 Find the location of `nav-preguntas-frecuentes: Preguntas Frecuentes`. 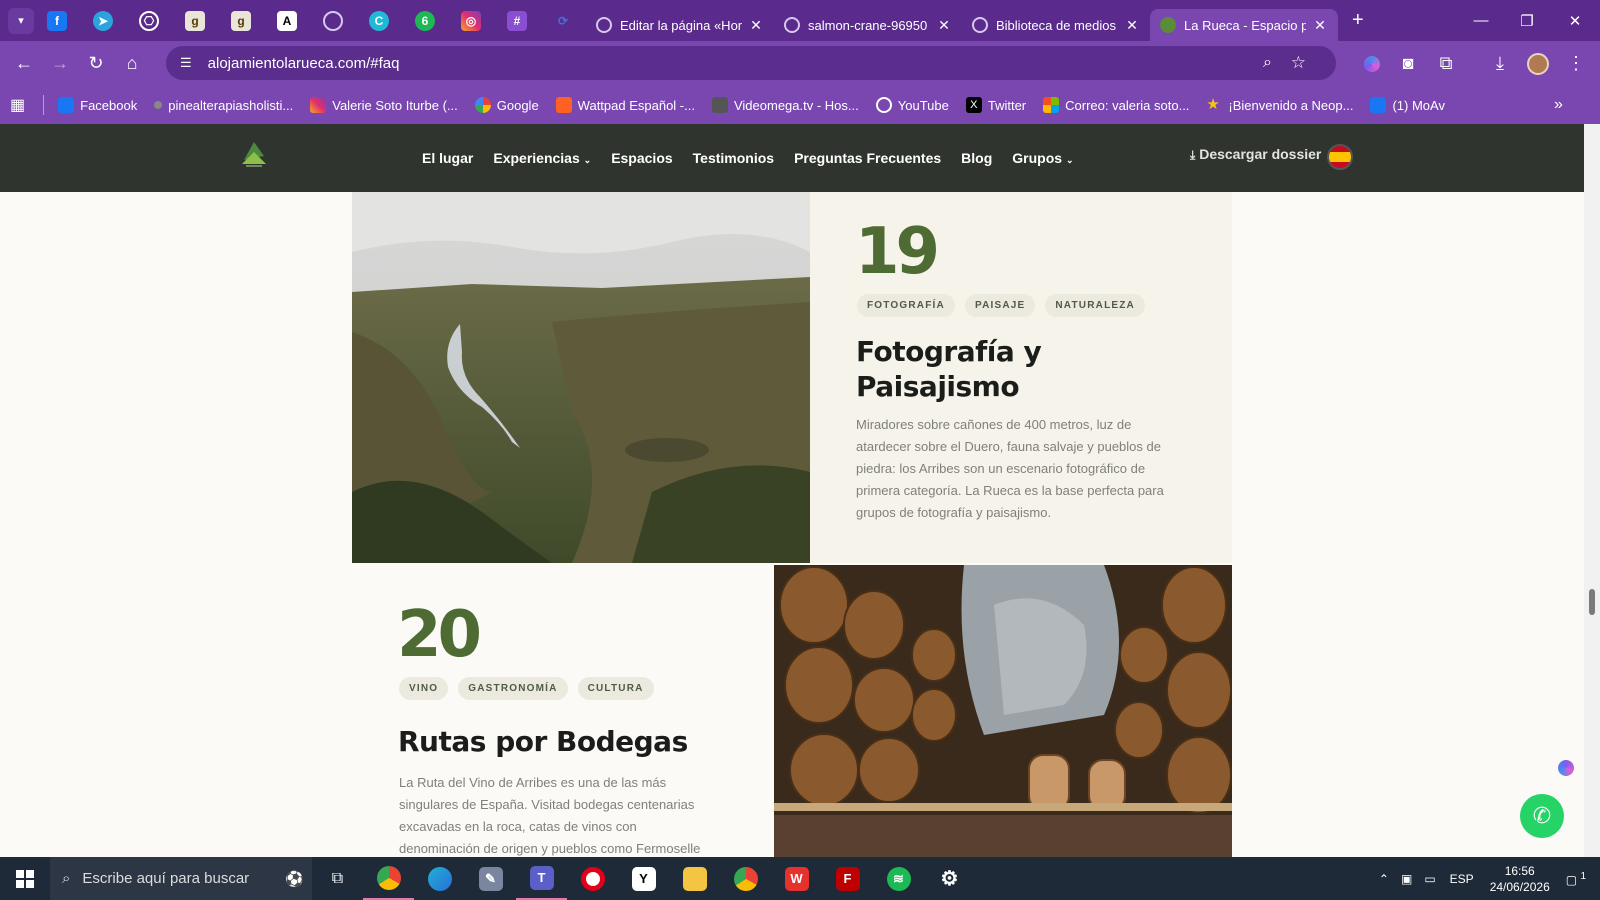

nav-preguntas-frecuentes: Preguntas Frecuentes is located at coordinates (867, 158).